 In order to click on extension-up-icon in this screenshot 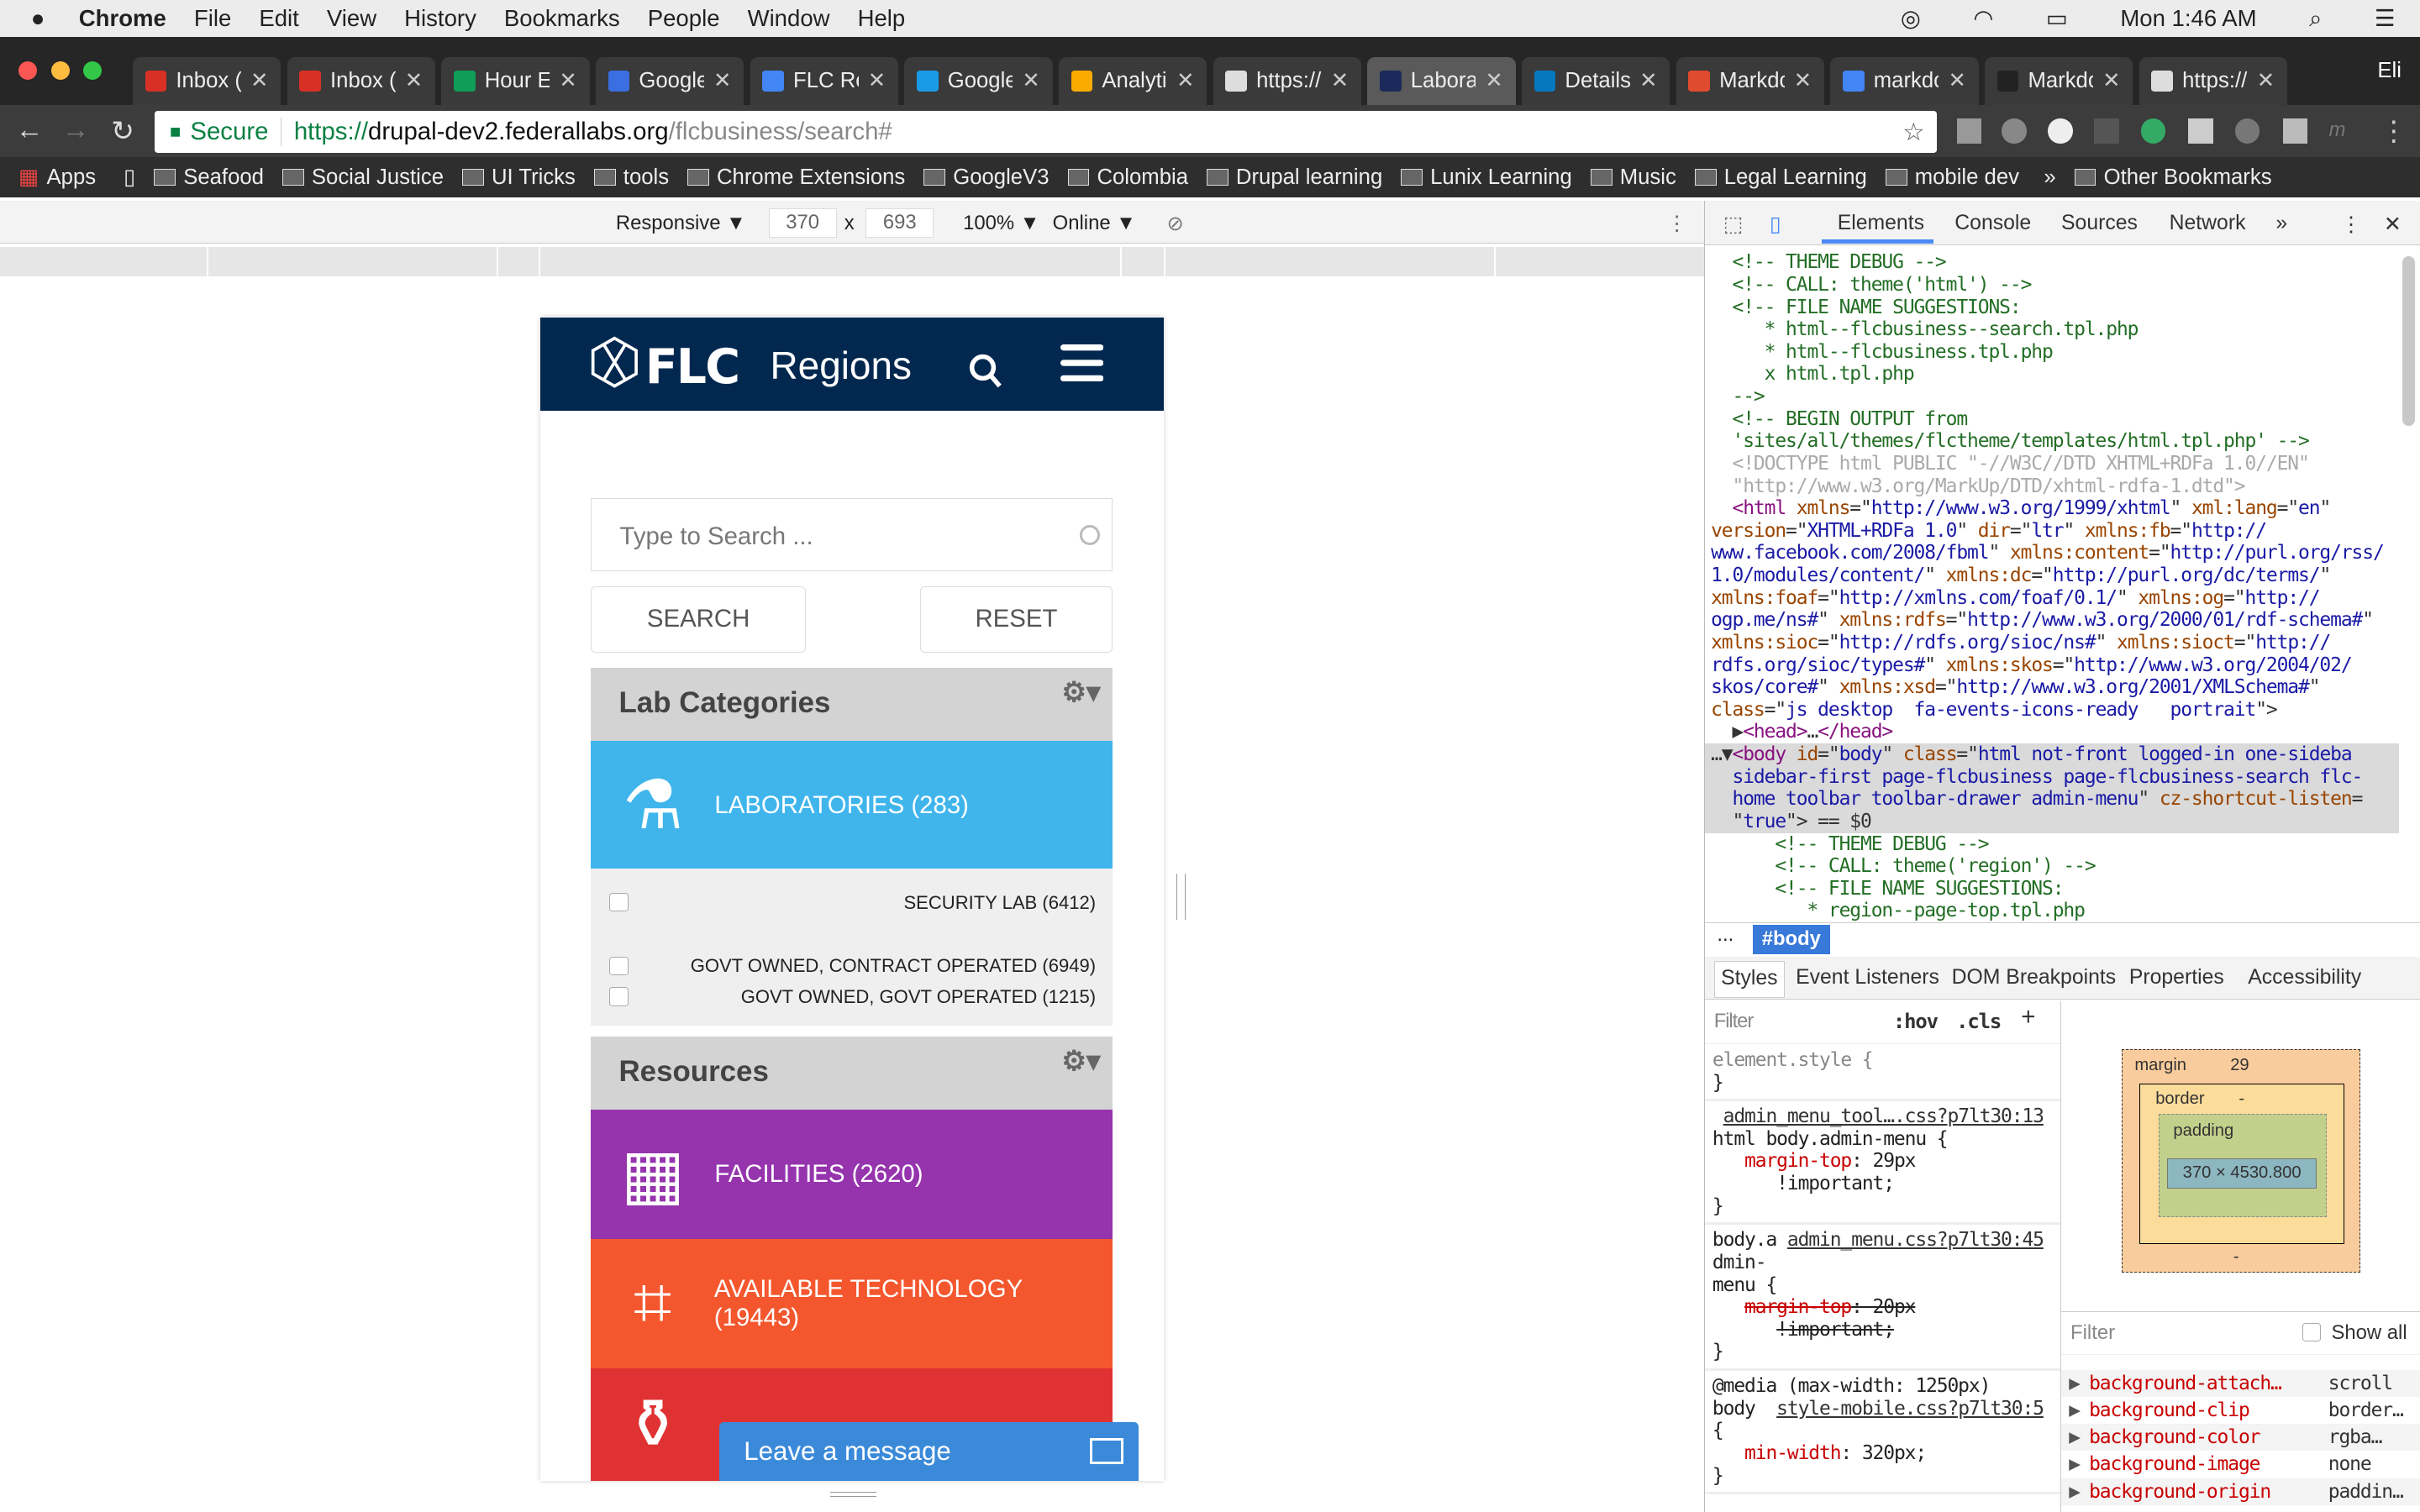, I will do `click(2201, 131)`.